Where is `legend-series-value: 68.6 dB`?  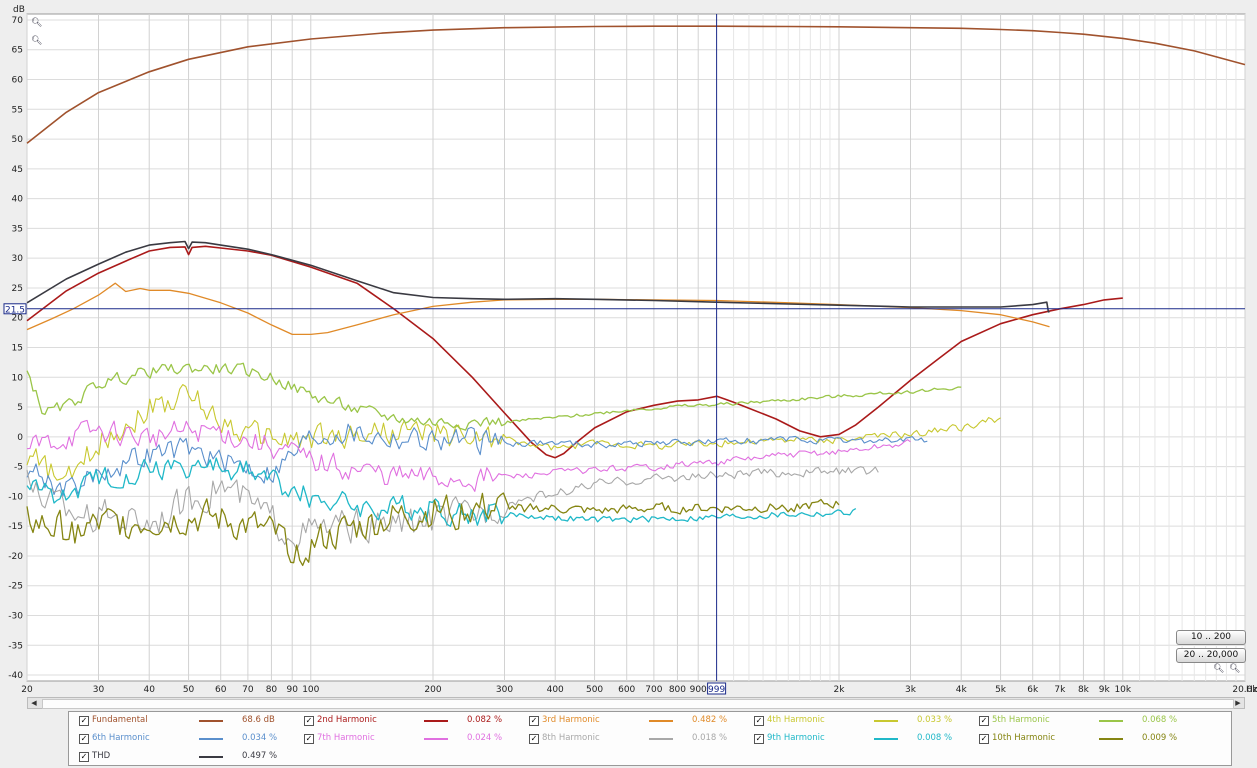
legend-series-value: 68.6 dB is located at coordinates (258, 720).